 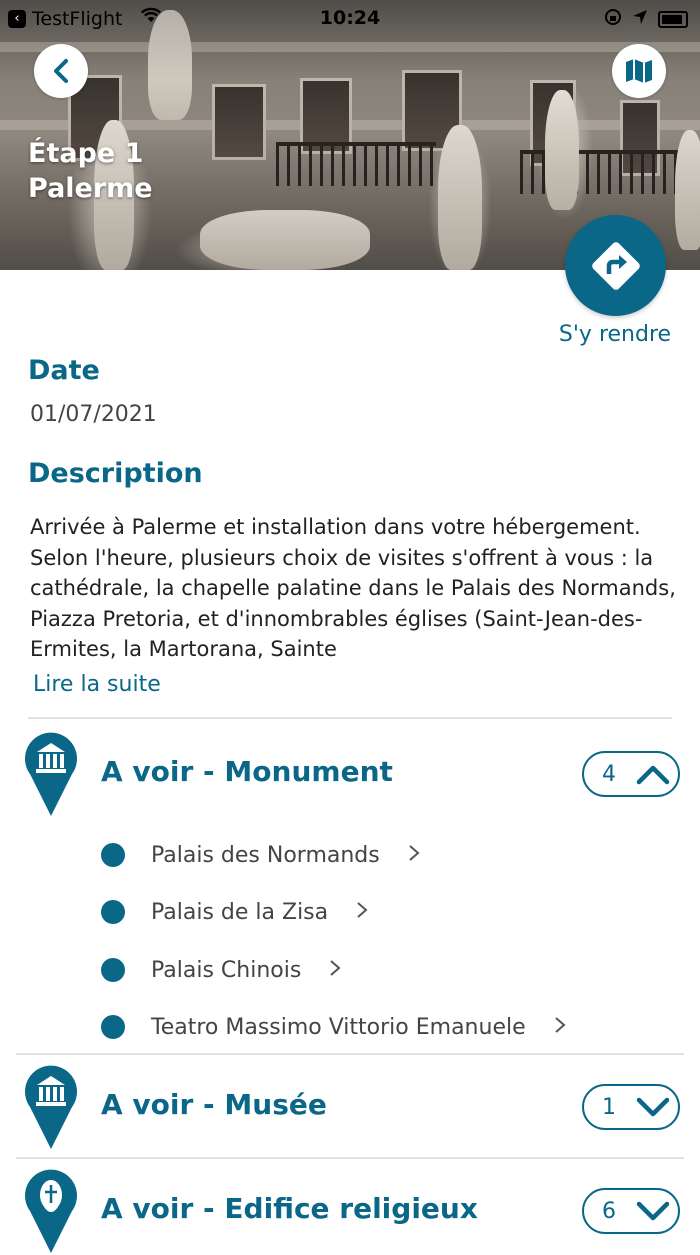 What do you see at coordinates (247, 771) in the screenshot?
I see `category-title: A voir - Monument` at bounding box center [247, 771].